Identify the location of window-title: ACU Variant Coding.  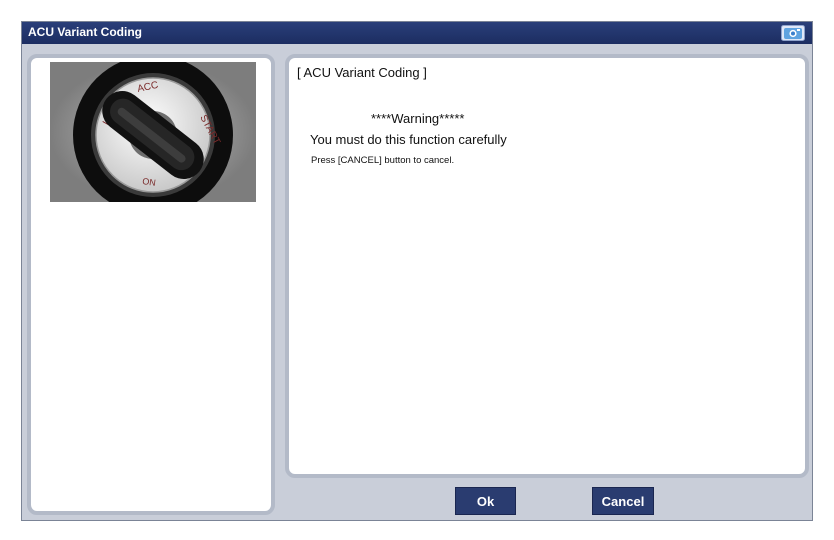
(85, 32).